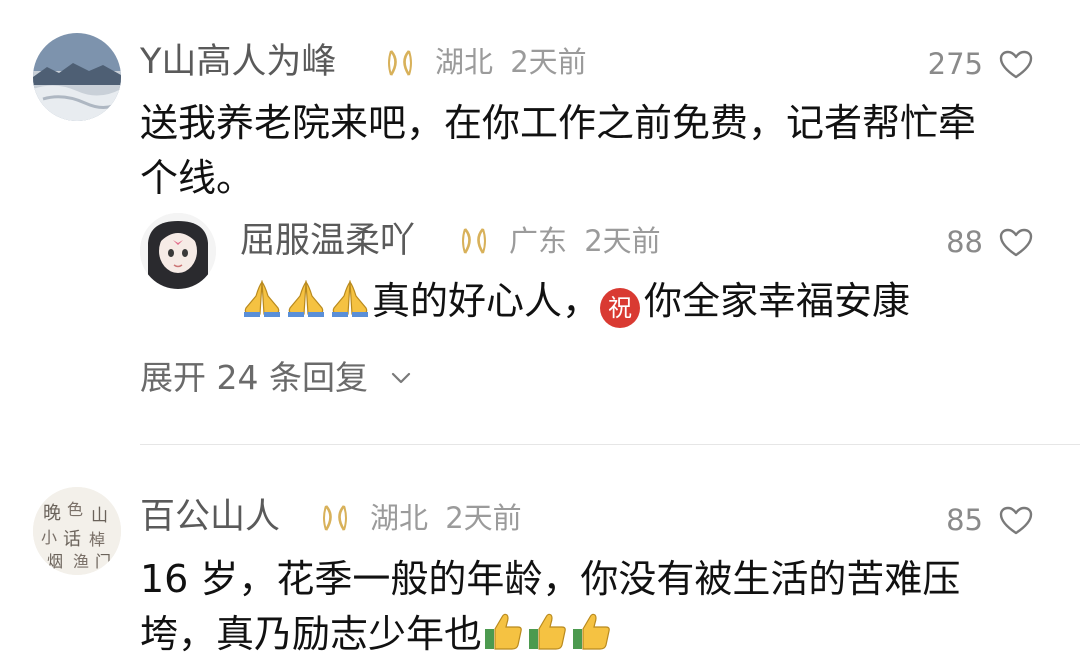  I want to click on blessing-char: 祝, so click(620, 308).